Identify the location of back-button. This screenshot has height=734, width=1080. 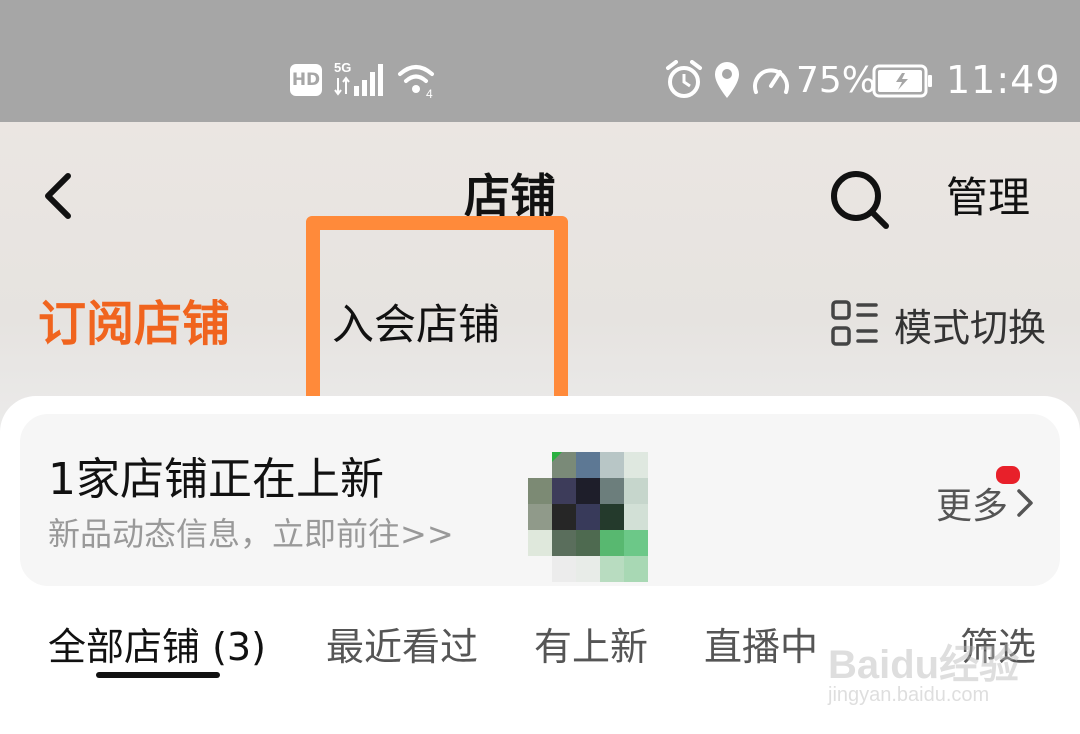
(58, 196).